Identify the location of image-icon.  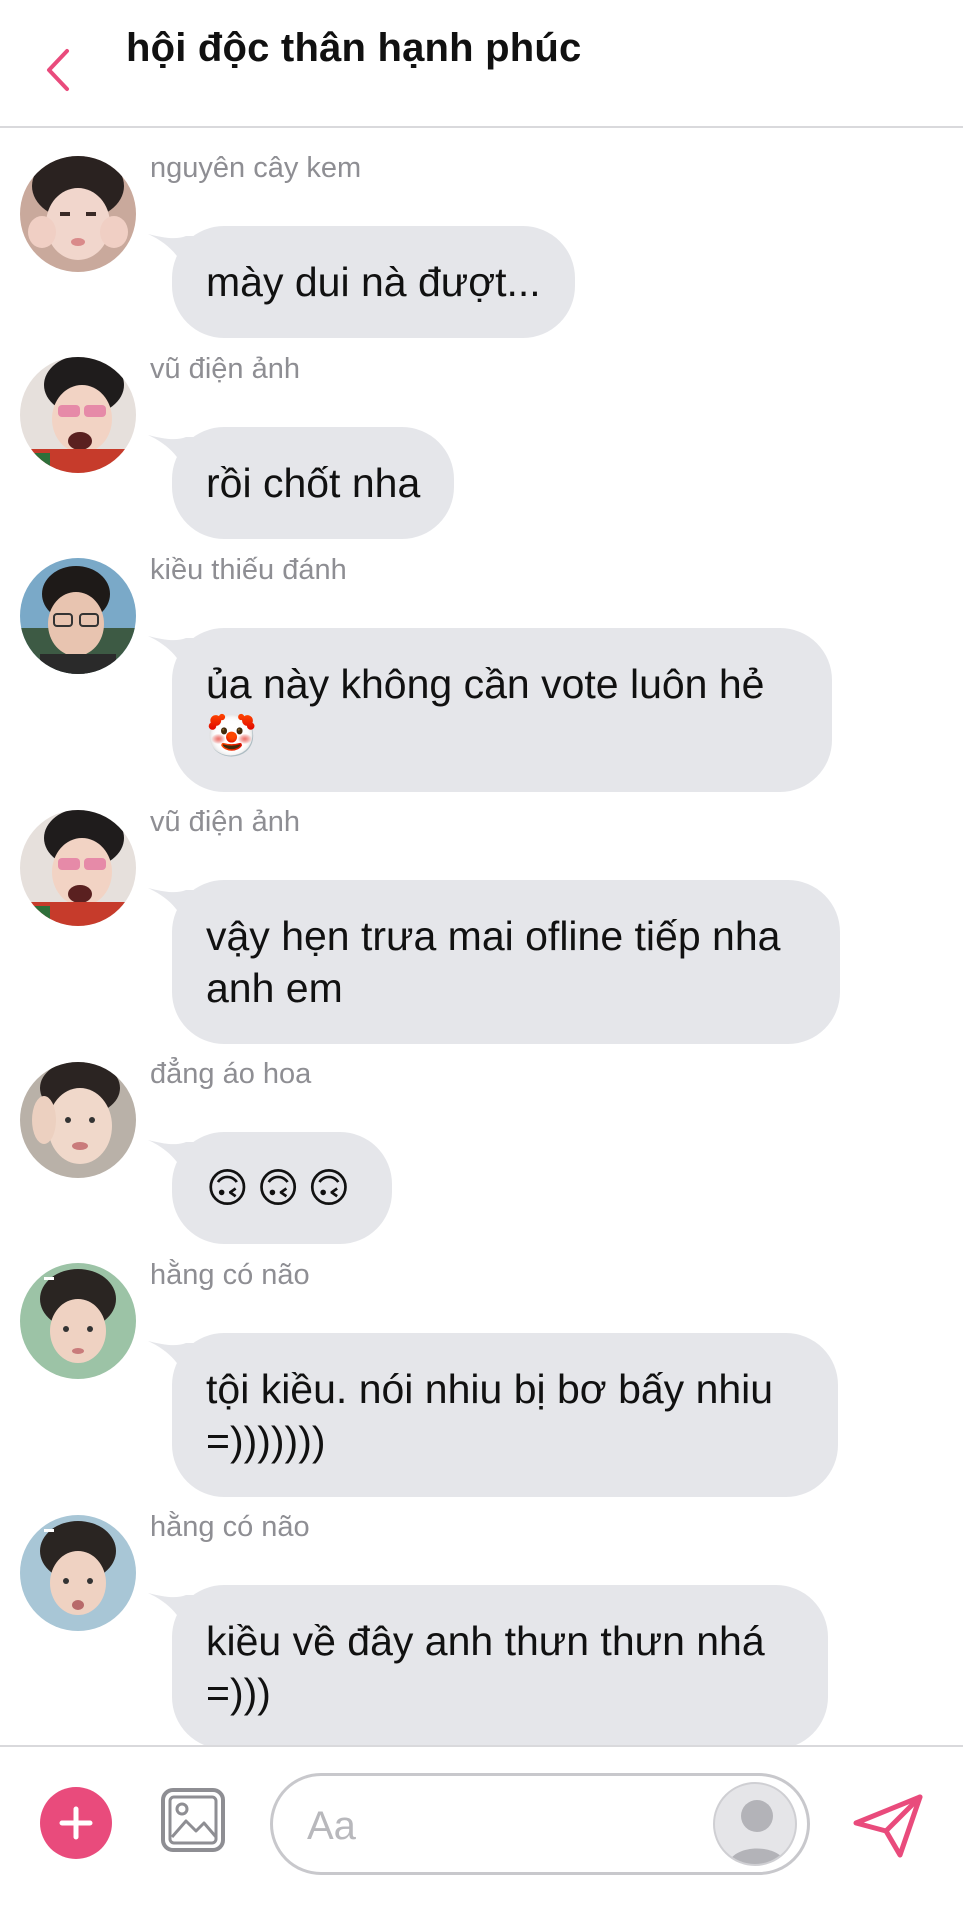
(193, 1820).